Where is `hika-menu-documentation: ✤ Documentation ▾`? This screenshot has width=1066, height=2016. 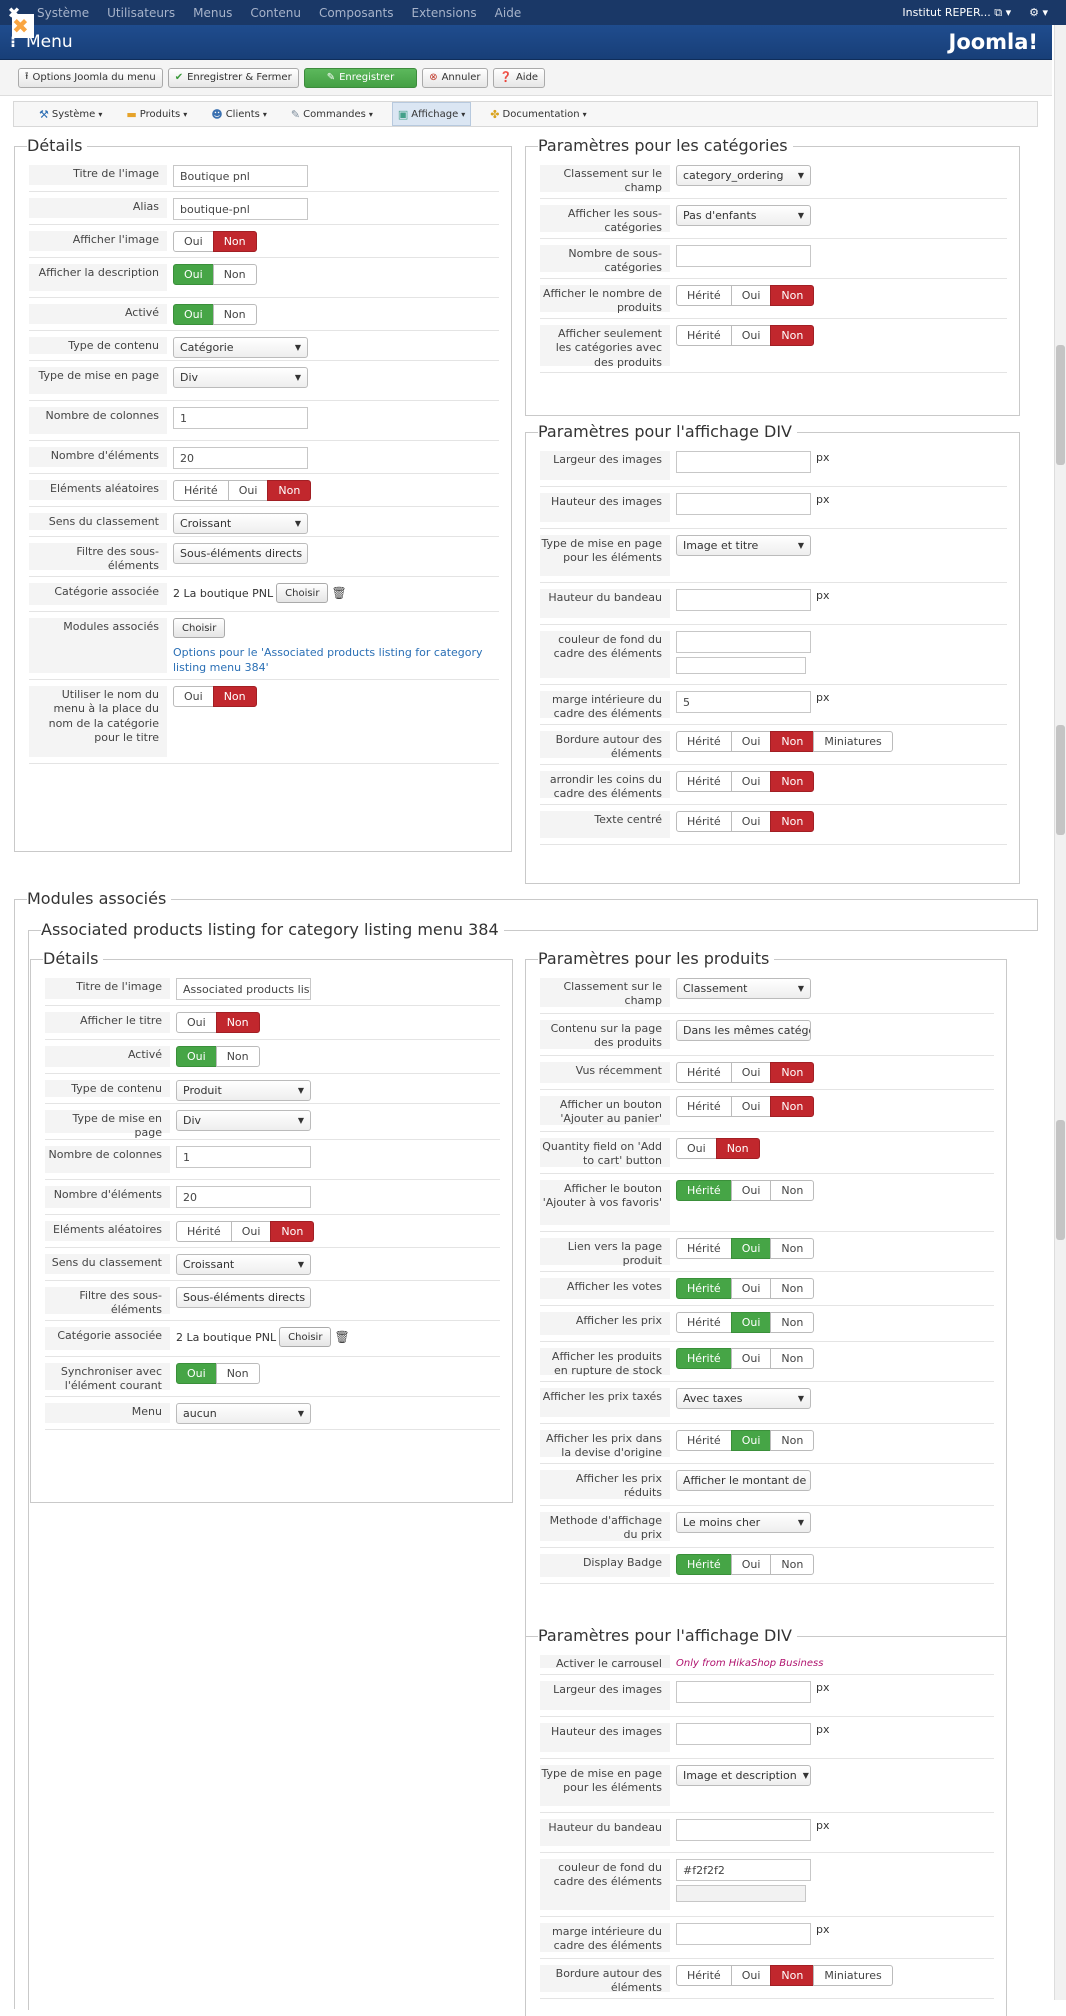
hika-menu-documentation: ✤ Documentation ▾ is located at coordinates (538, 114).